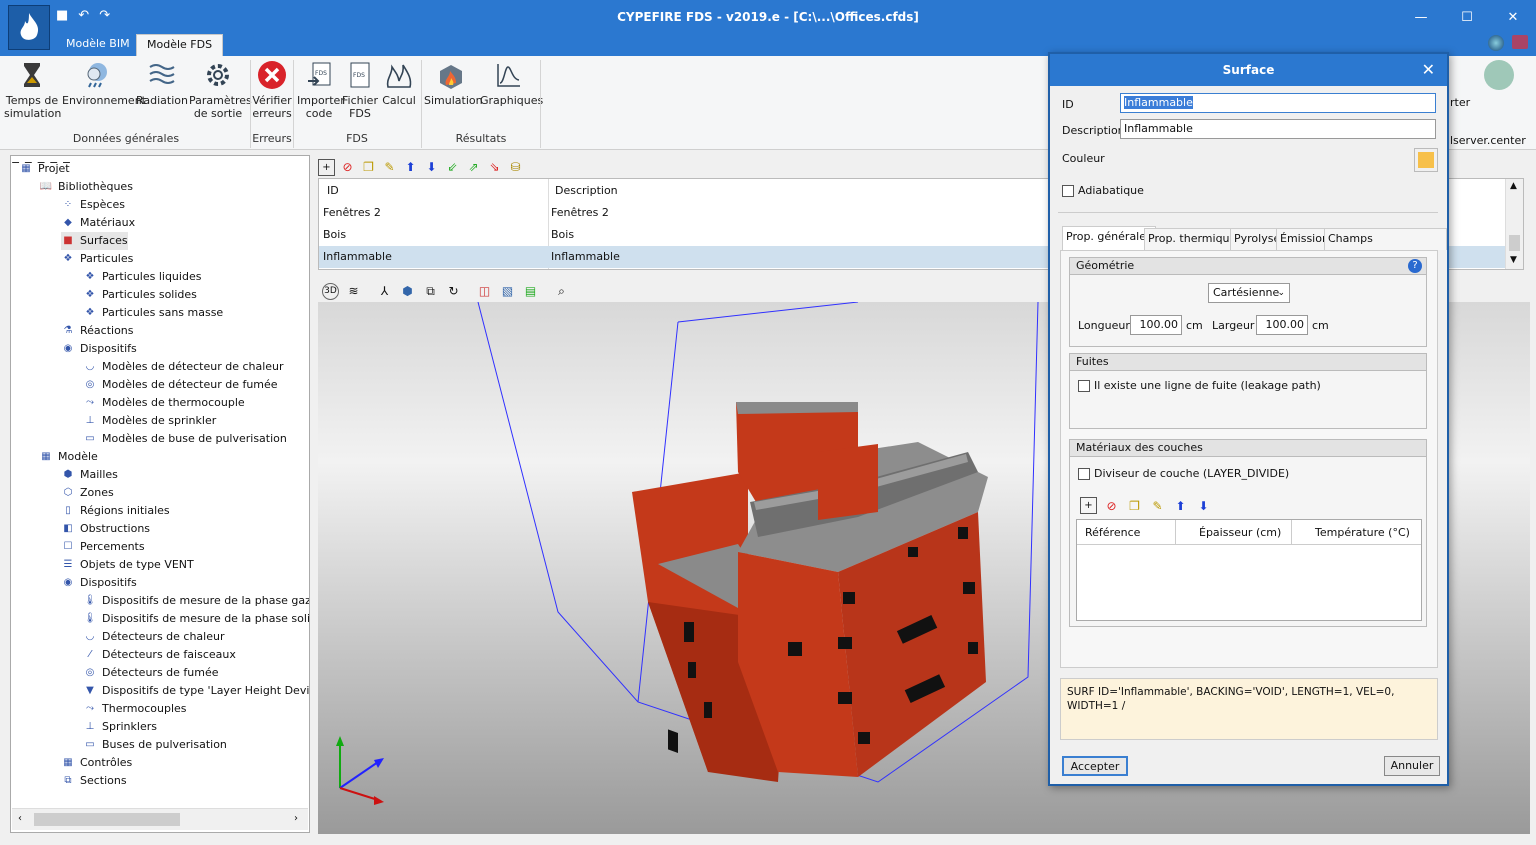 The width and height of the screenshot is (1536, 845). Describe the element at coordinates (1467, 18) in the screenshot. I see `maximize-icon: ☐` at that location.